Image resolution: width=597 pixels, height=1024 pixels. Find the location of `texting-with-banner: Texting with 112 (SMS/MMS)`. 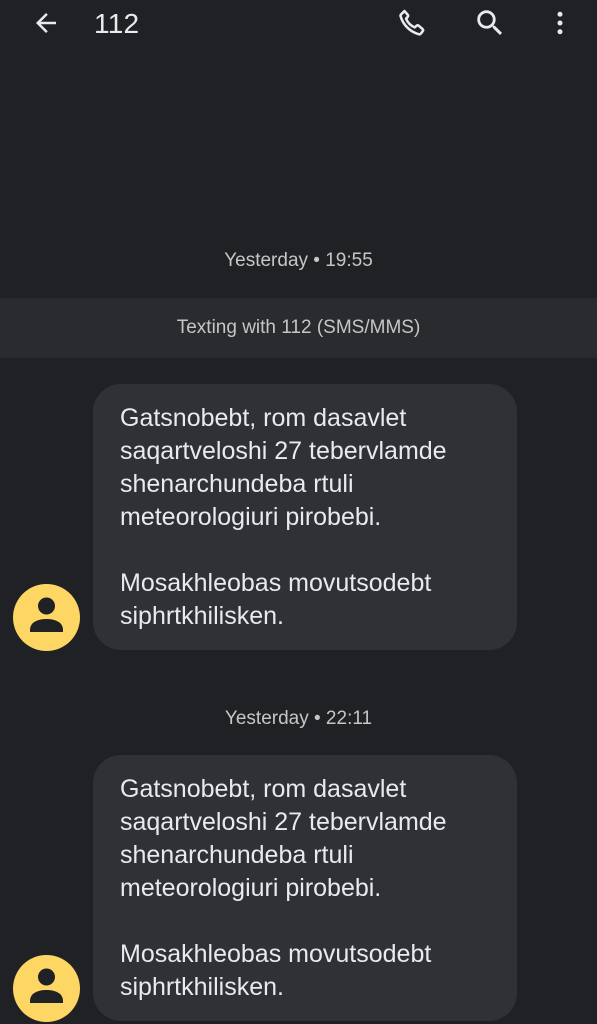

texting-with-banner: Texting with 112 (SMS/MMS) is located at coordinates (298, 328).